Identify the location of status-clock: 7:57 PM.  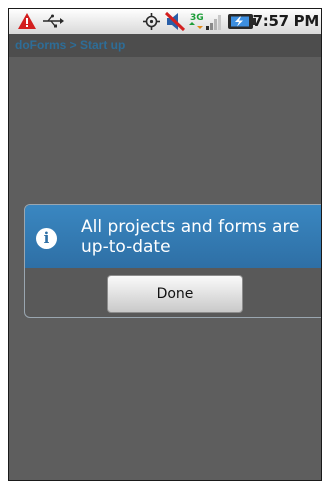
(286, 21).